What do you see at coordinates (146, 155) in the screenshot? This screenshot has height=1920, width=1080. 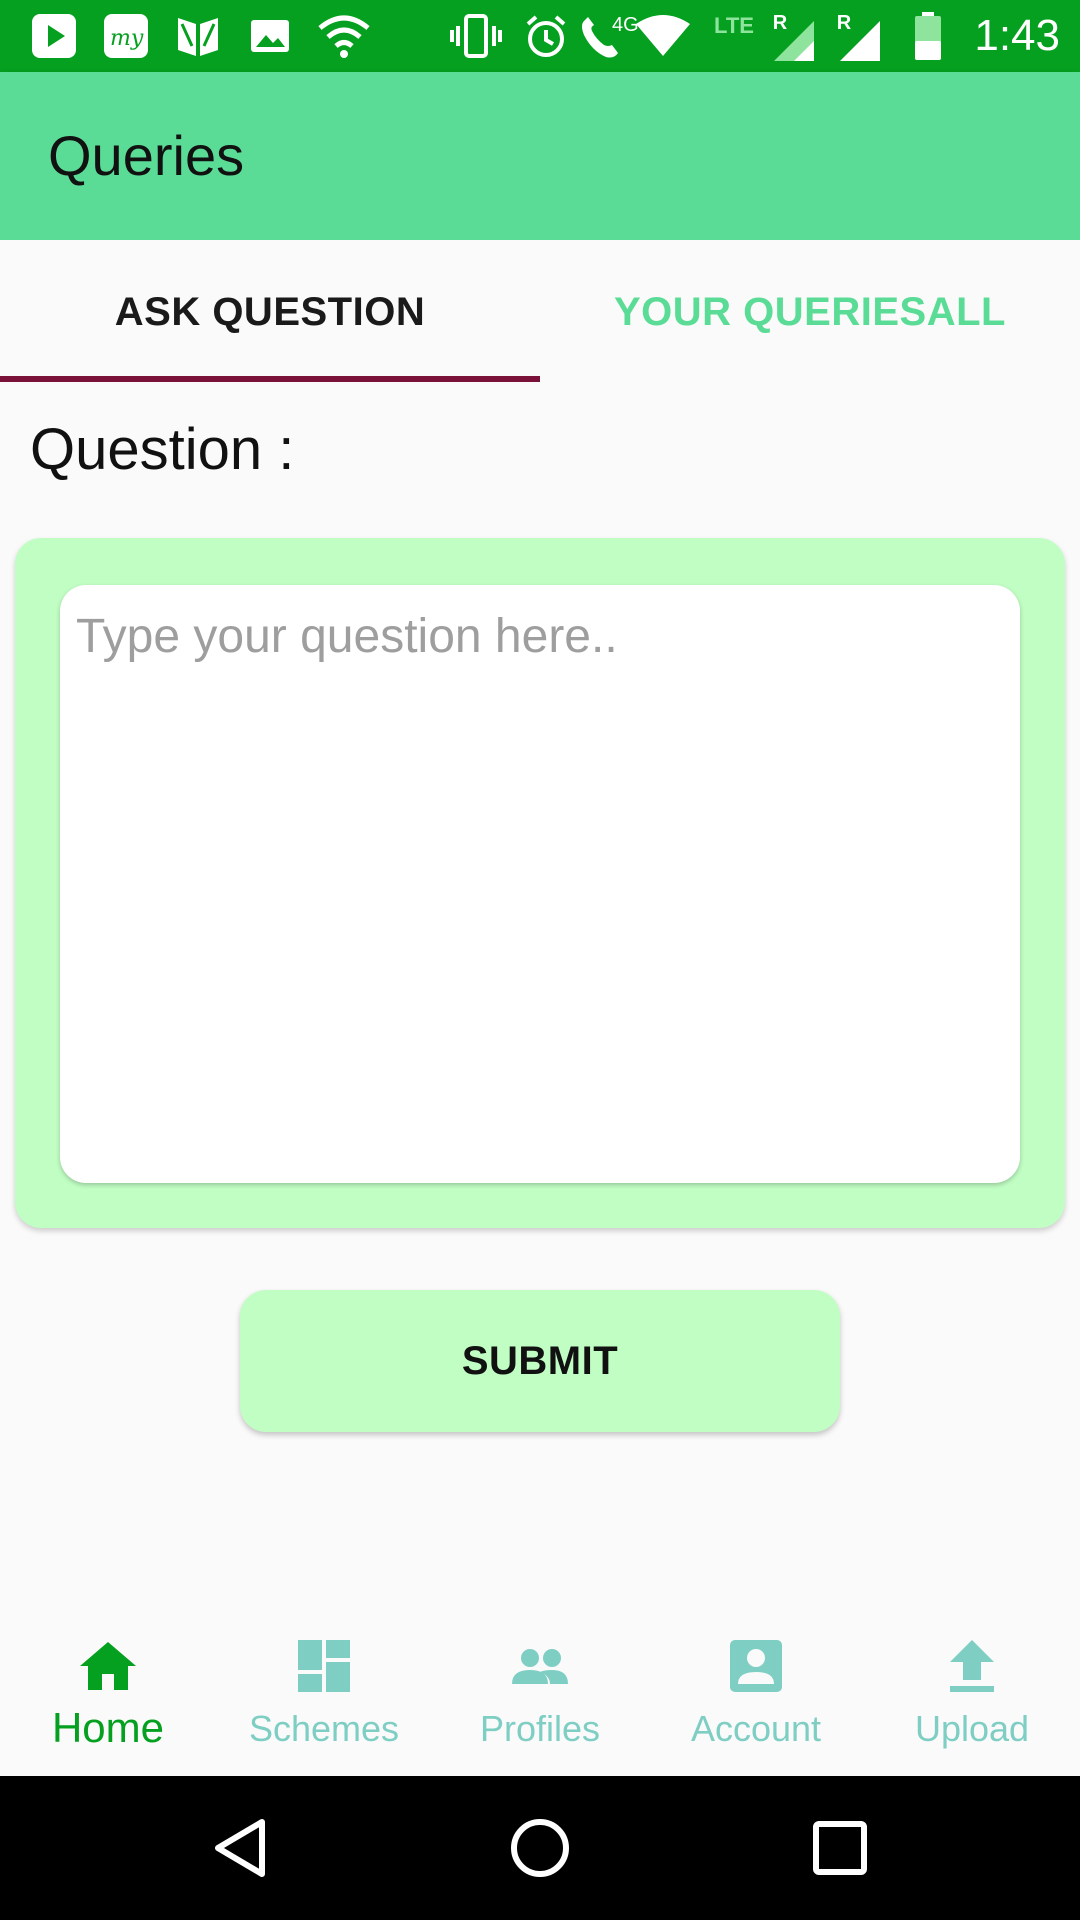 I see `page-title: Queries` at bounding box center [146, 155].